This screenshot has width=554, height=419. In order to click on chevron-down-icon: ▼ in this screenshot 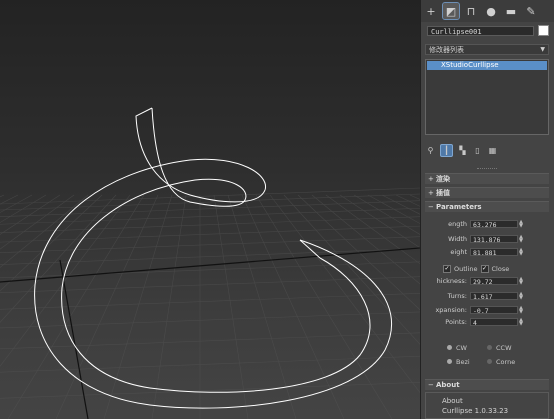, I will do `click(542, 49)`.